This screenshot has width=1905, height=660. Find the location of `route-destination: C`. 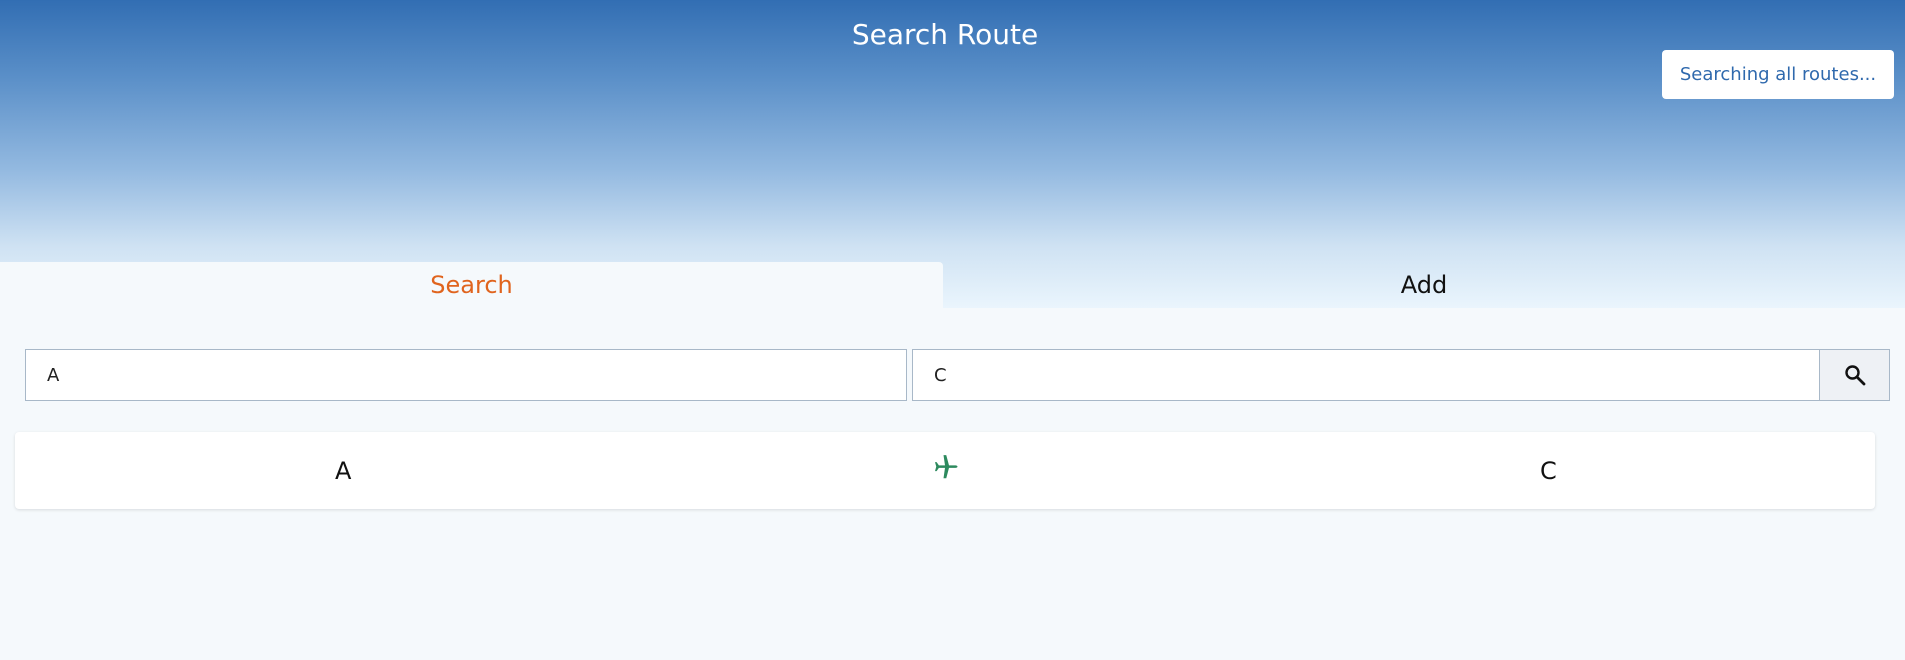

route-destination: C is located at coordinates (1548, 470).